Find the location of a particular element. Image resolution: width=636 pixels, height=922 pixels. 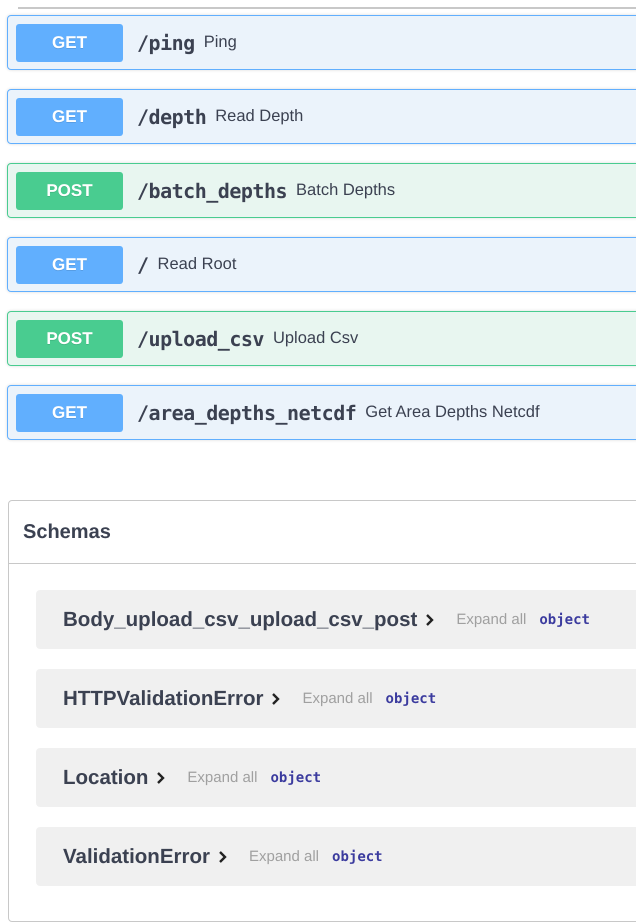

section-title: Schemas is located at coordinates (67, 532).